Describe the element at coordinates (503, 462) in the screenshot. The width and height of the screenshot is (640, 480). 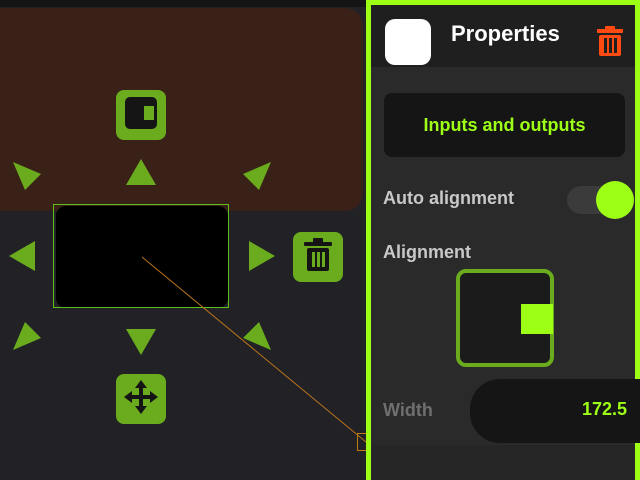
I see `properties-footer` at that location.